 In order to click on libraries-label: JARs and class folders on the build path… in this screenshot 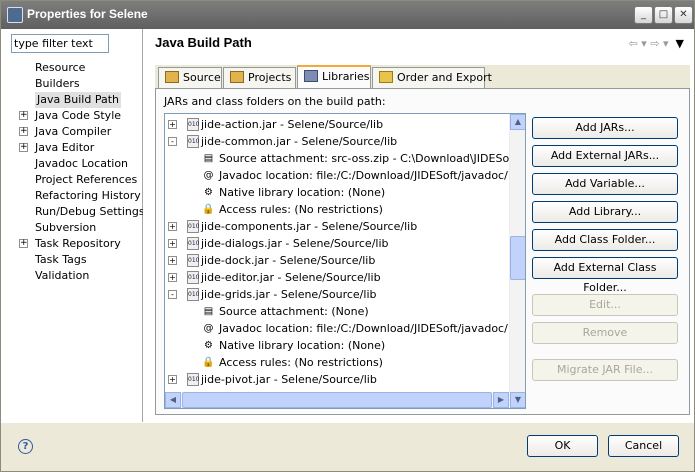, I will do `click(275, 101)`.